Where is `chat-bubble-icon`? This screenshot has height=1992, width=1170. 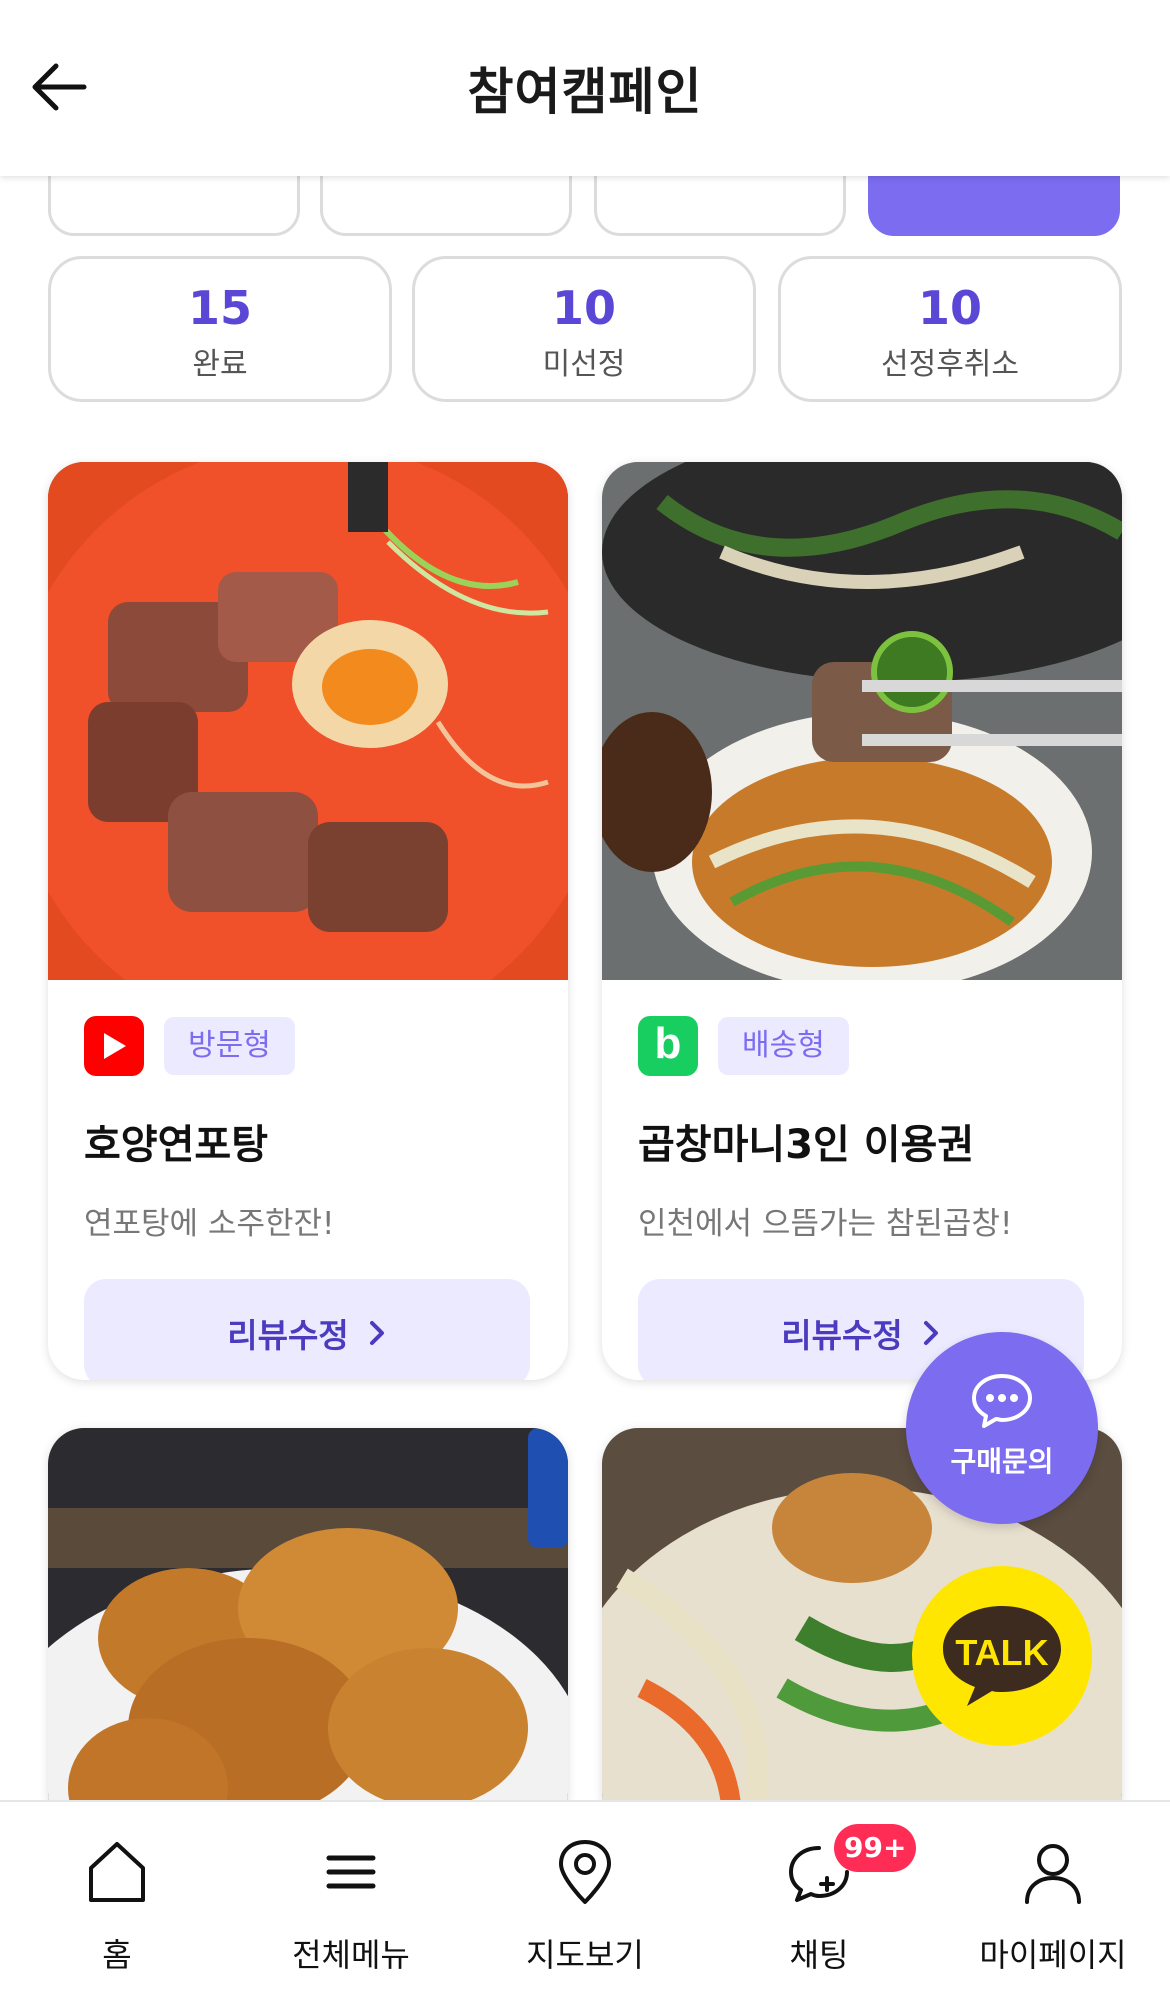 chat-bubble-icon is located at coordinates (1002, 1401).